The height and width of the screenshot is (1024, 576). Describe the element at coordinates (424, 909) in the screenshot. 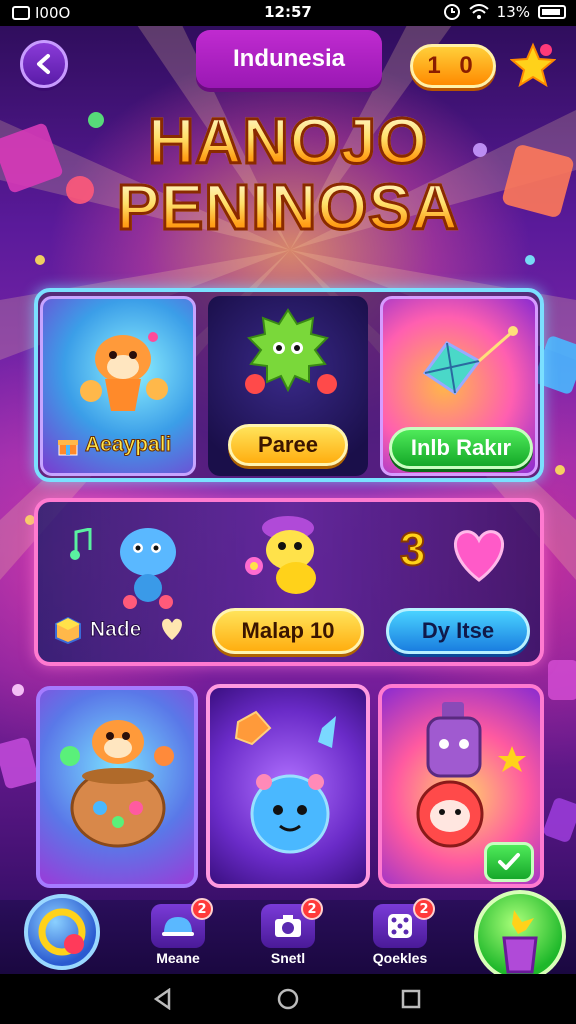

I see `badge-qoekles: 2` at that location.